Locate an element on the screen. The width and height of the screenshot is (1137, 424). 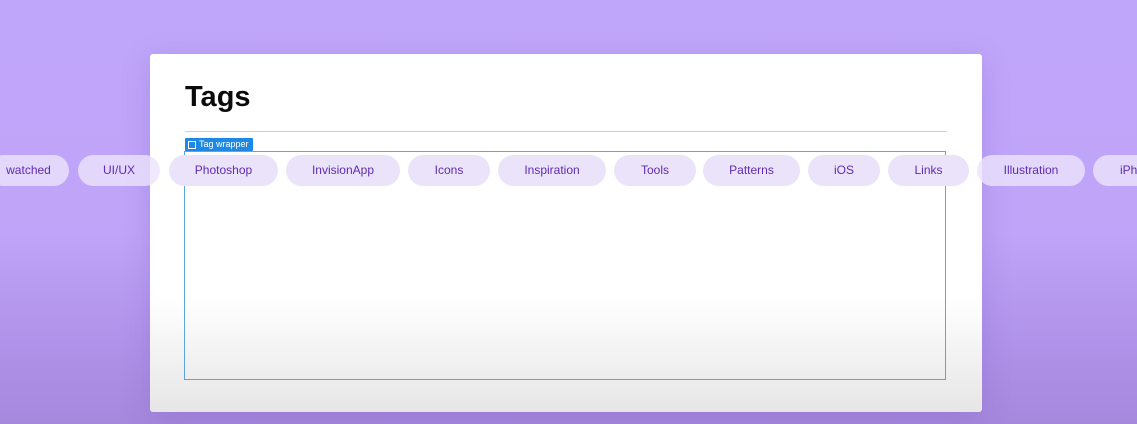
tag-iphone: iPh is located at coordinates (1115, 170).